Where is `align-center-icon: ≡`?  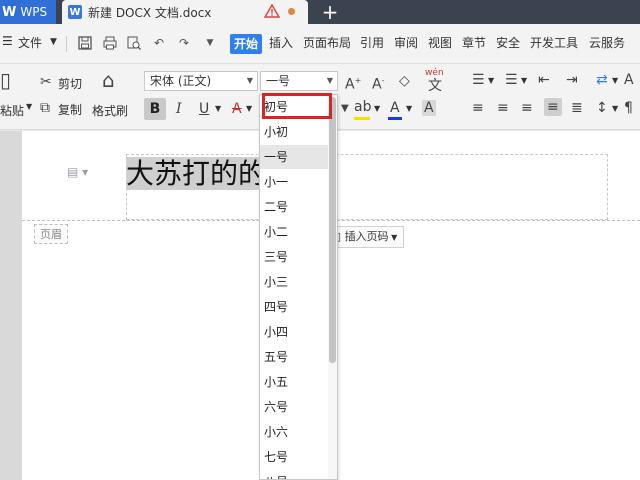
align-center-icon: ≡ is located at coordinates (503, 108).